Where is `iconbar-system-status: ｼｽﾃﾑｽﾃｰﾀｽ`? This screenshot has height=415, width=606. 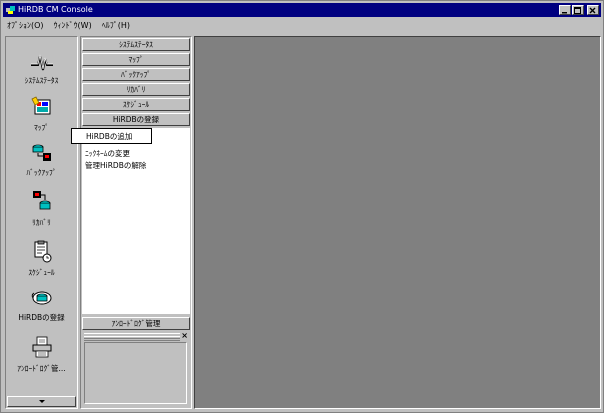 iconbar-system-status: ｼｽﾃﾑｽﾃｰﾀｽ is located at coordinates (41, 68).